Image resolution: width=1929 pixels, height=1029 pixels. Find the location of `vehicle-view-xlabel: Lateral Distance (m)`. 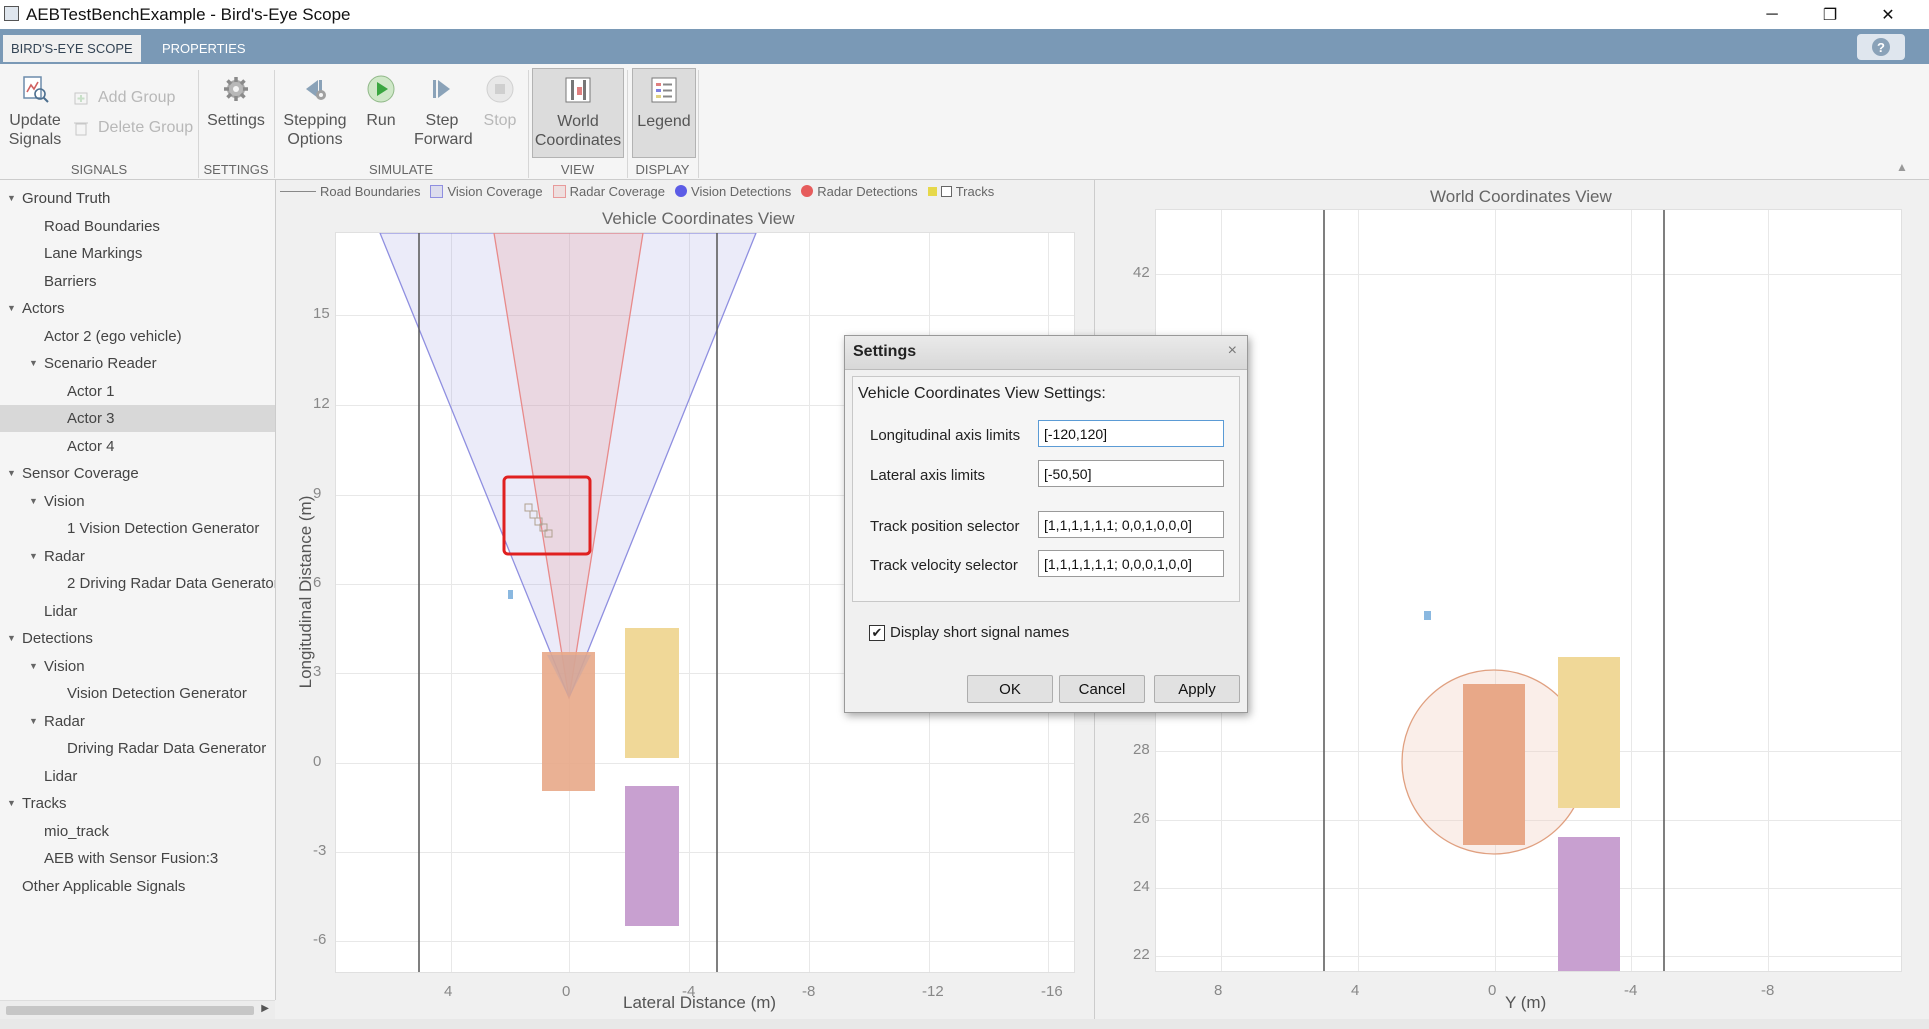

vehicle-view-xlabel: Lateral Distance (m) is located at coordinates (700, 1002).